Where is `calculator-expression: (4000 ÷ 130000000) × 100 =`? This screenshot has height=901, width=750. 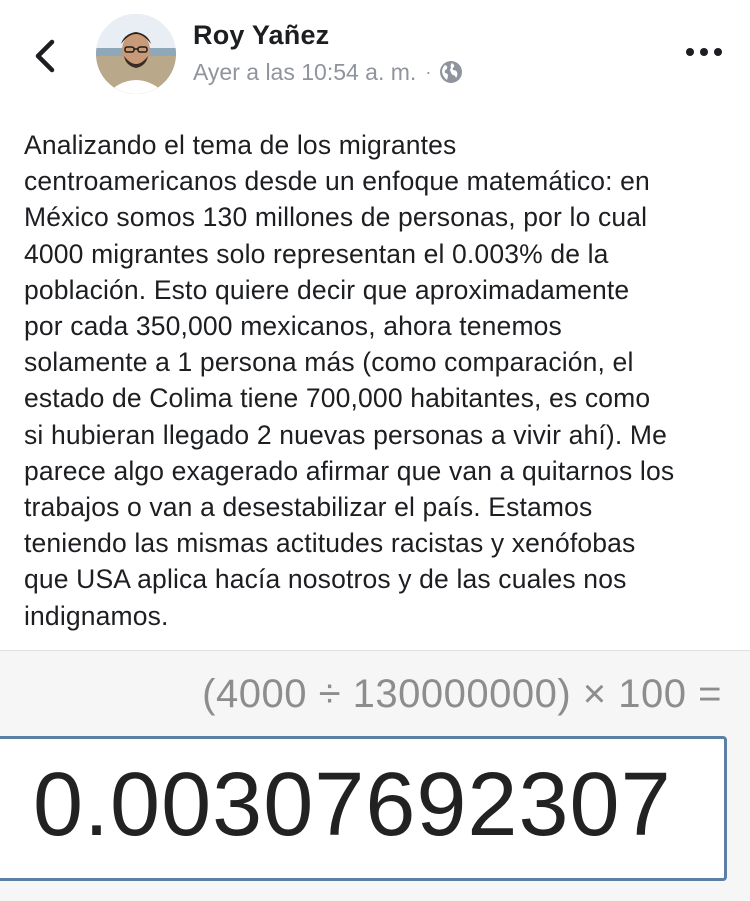
calculator-expression: (4000 ÷ 130000000) × 100 = is located at coordinates (462, 694).